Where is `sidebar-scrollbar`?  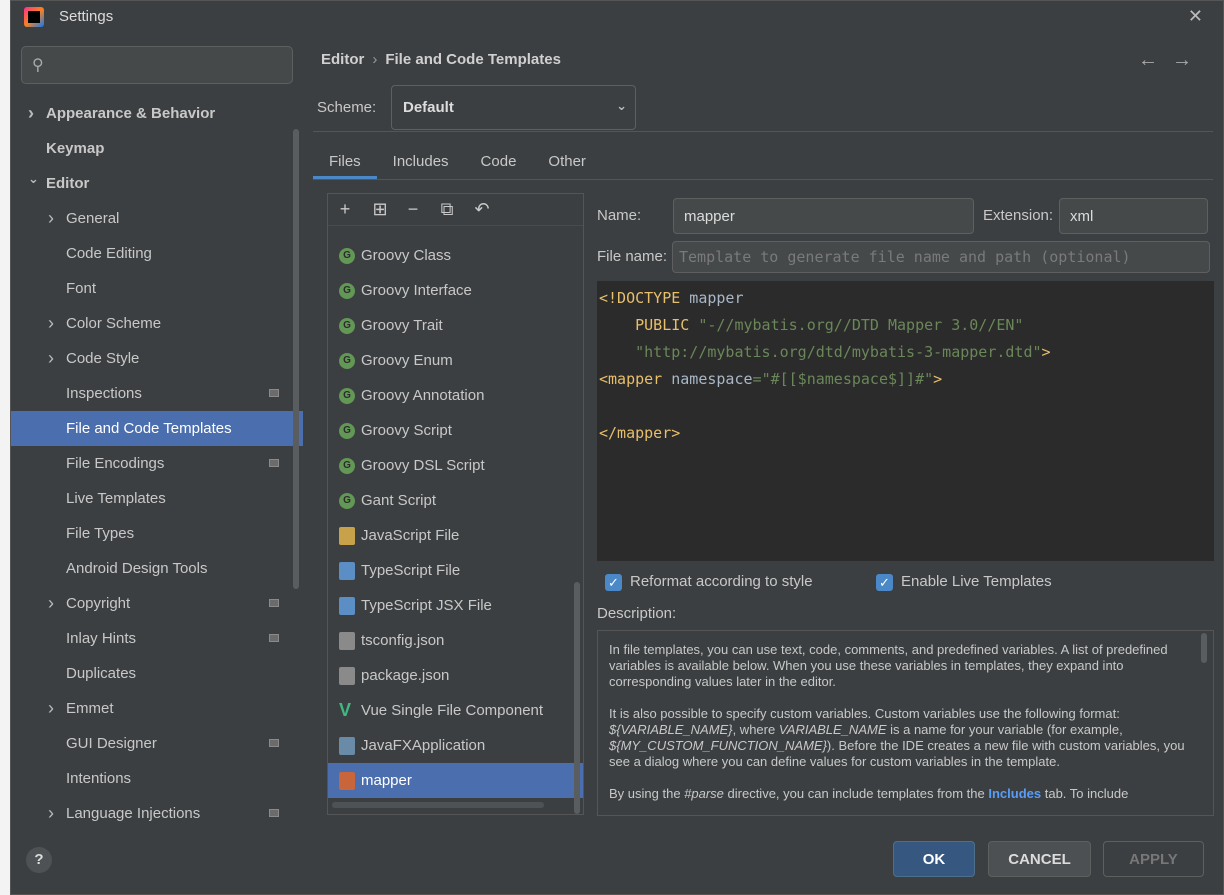
sidebar-scrollbar is located at coordinates (296, 359).